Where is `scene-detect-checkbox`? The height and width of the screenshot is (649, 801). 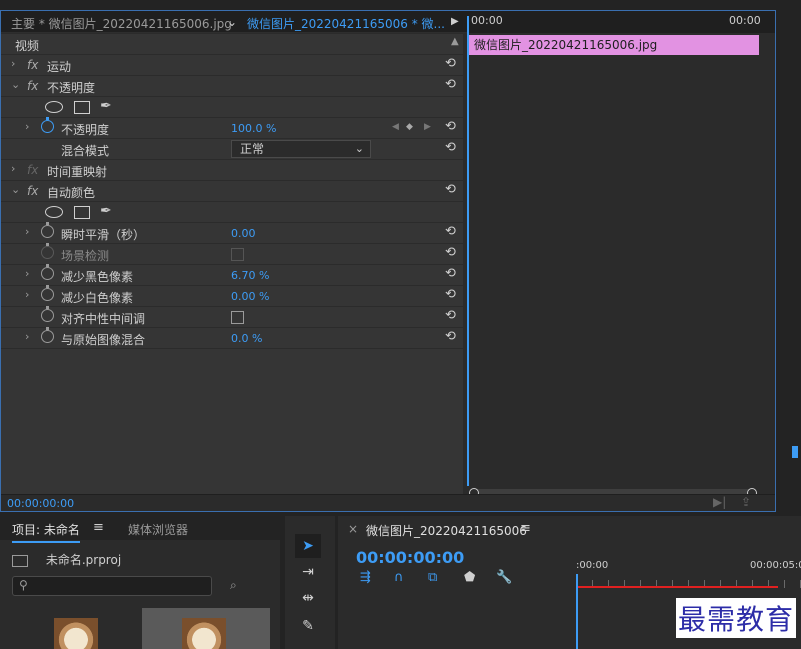
scene-detect-checkbox is located at coordinates (237, 254).